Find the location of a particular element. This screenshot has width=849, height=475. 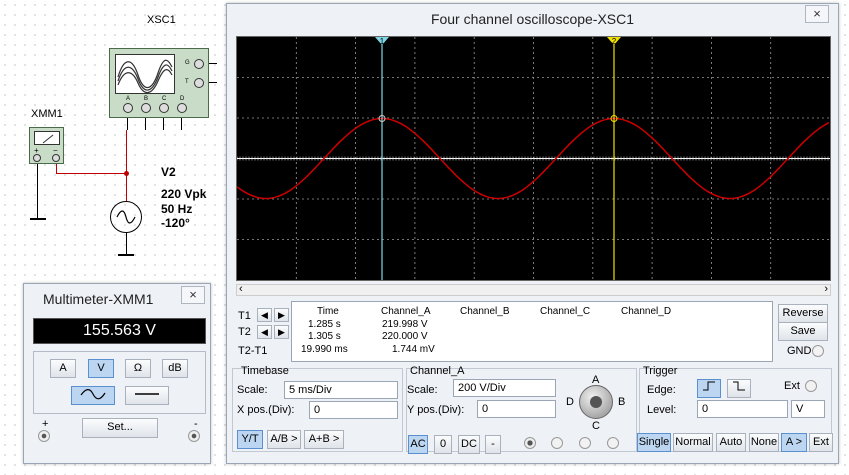

t2-t1-label: T2-T1 is located at coordinates (253, 351).